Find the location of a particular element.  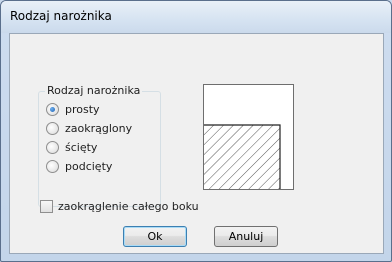

cancel-button: Anuluj is located at coordinates (246, 236).